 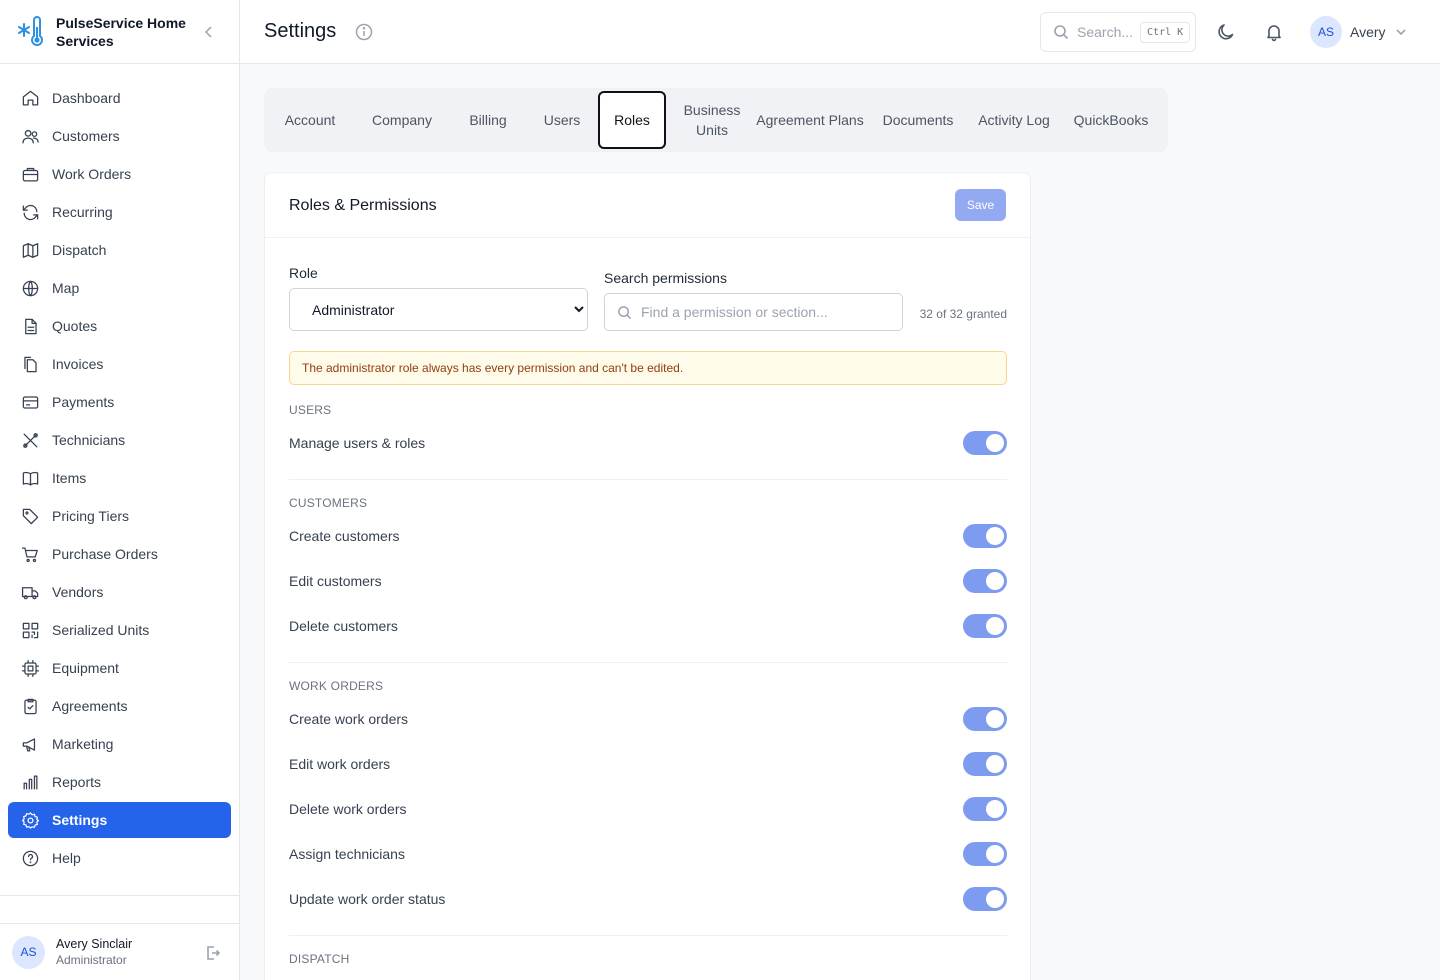 I want to click on chevron-left-icon, so click(x=209, y=32).